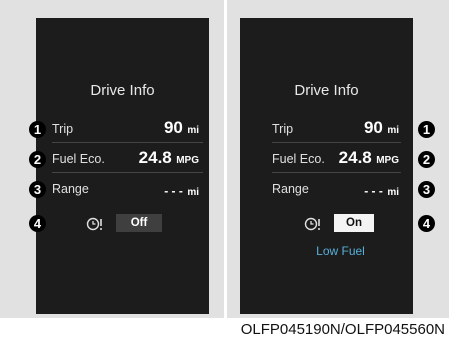 Image resolution: width=449 pixels, height=344 pixels. Describe the element at coordinates (335, 189) in the screenshot. I see `right-range-row: Range - - - mi` at that location.